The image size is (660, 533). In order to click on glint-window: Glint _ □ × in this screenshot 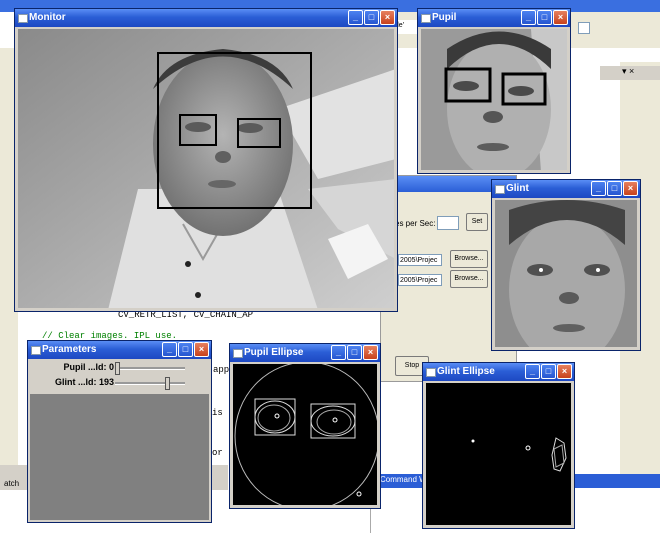, I will do `click(566, 265)`.